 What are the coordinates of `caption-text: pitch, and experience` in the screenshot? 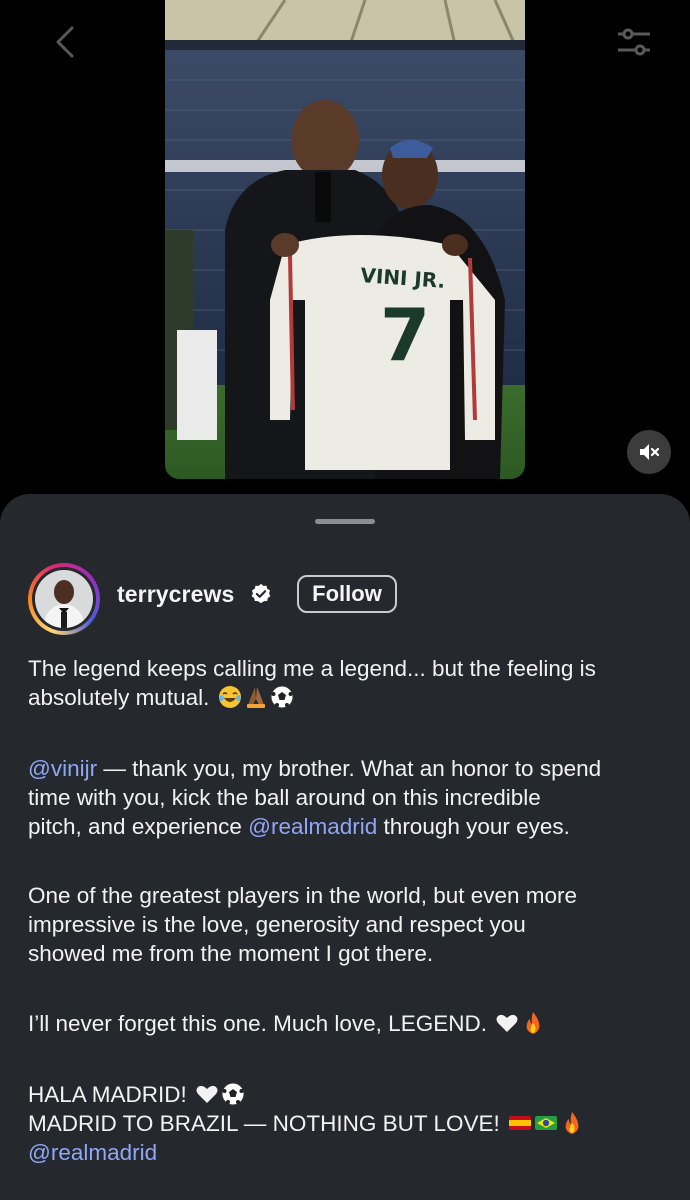 It's located at (138, 826).